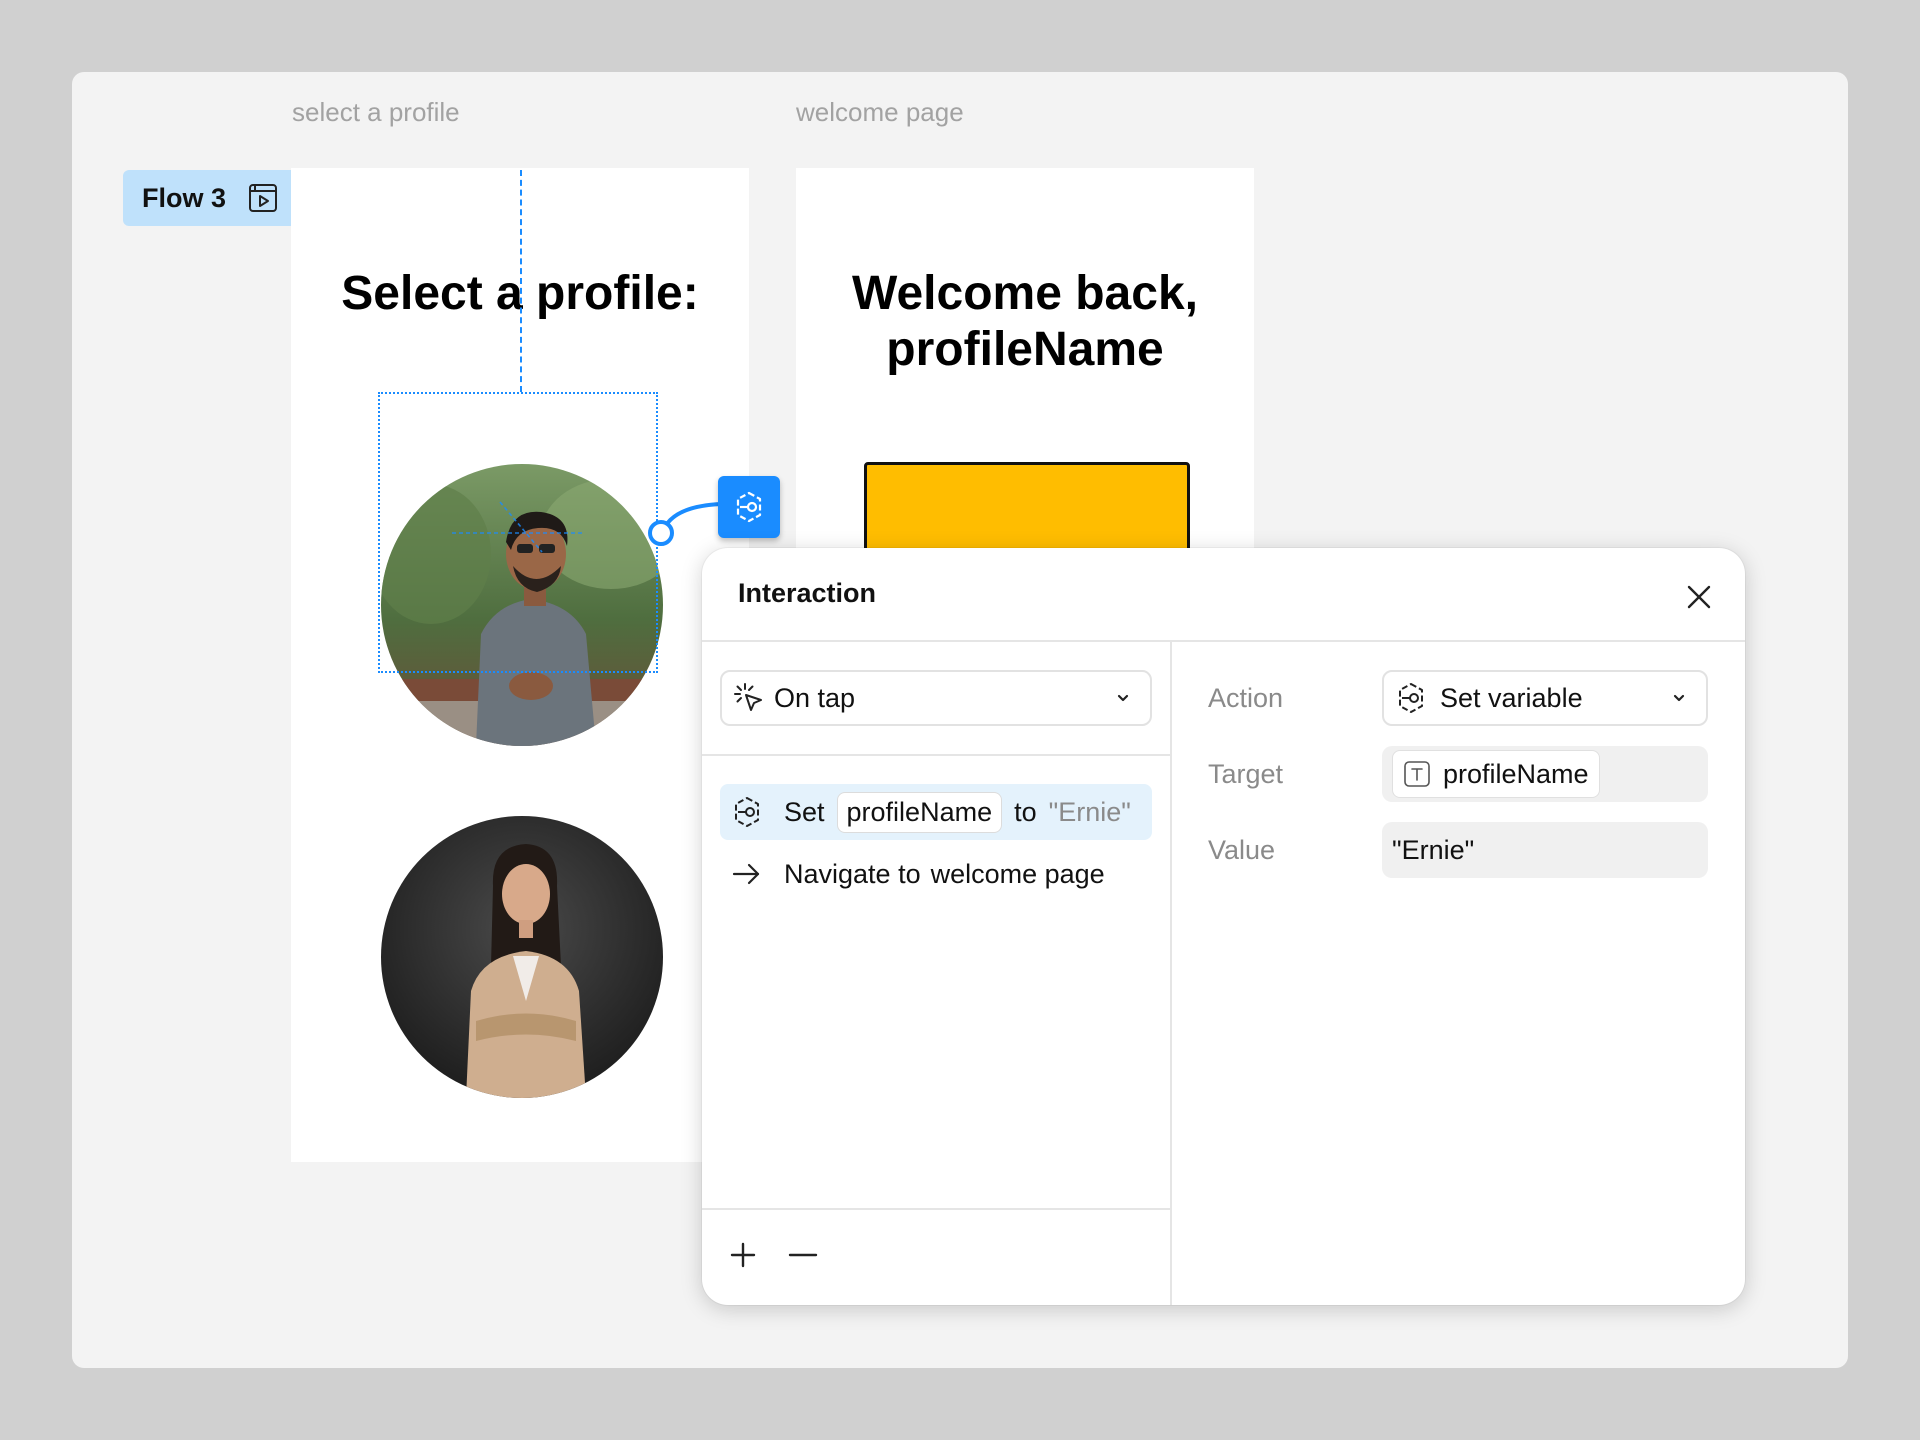 This screenshot has width=1920, height=1440. I want to click on variable-chip: profileName, so click(919, 812).